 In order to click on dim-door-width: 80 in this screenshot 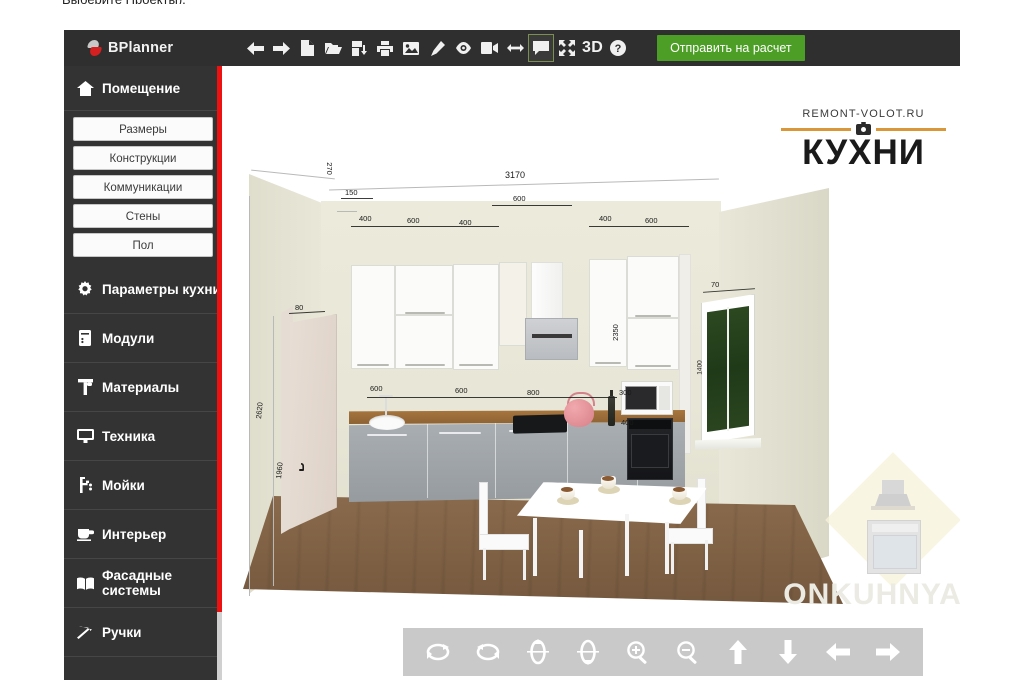, I will do `click(299, 307)`.